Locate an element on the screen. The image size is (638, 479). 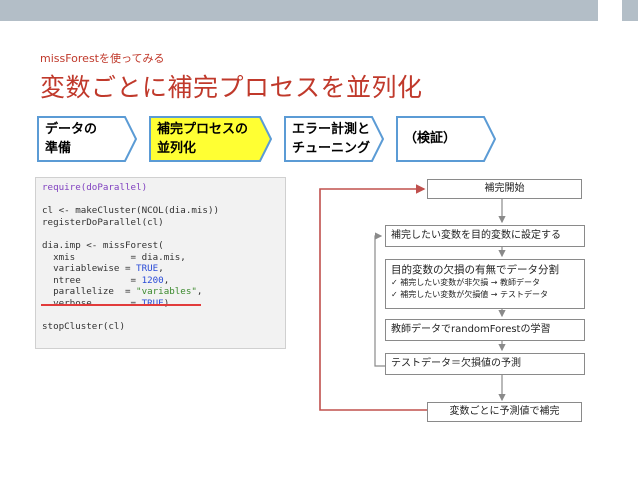
flow-predict: テストデータ＝欠損値の予測 is located at coordinates (485, 364).